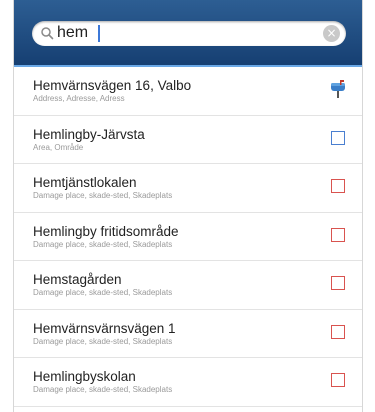 This screenshot has height=412, width=375. Describe the element at coordinates (338, 137) in the screenshot. I see `square-outline-blue-icon` at that location.